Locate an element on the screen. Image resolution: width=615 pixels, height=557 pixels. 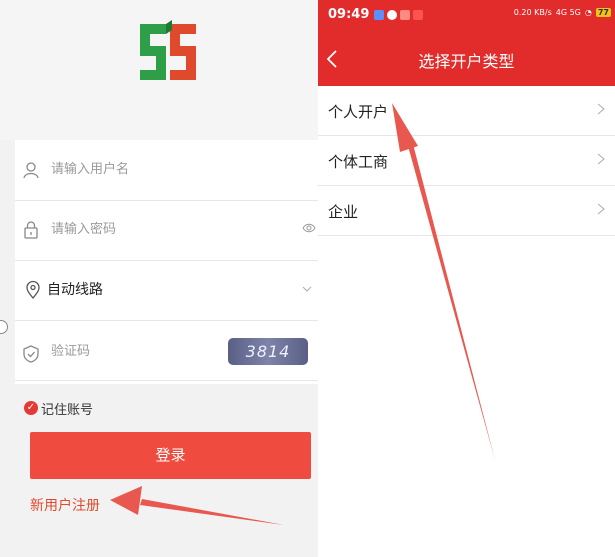
shield-check-icon is located at coordinates (31, 354).